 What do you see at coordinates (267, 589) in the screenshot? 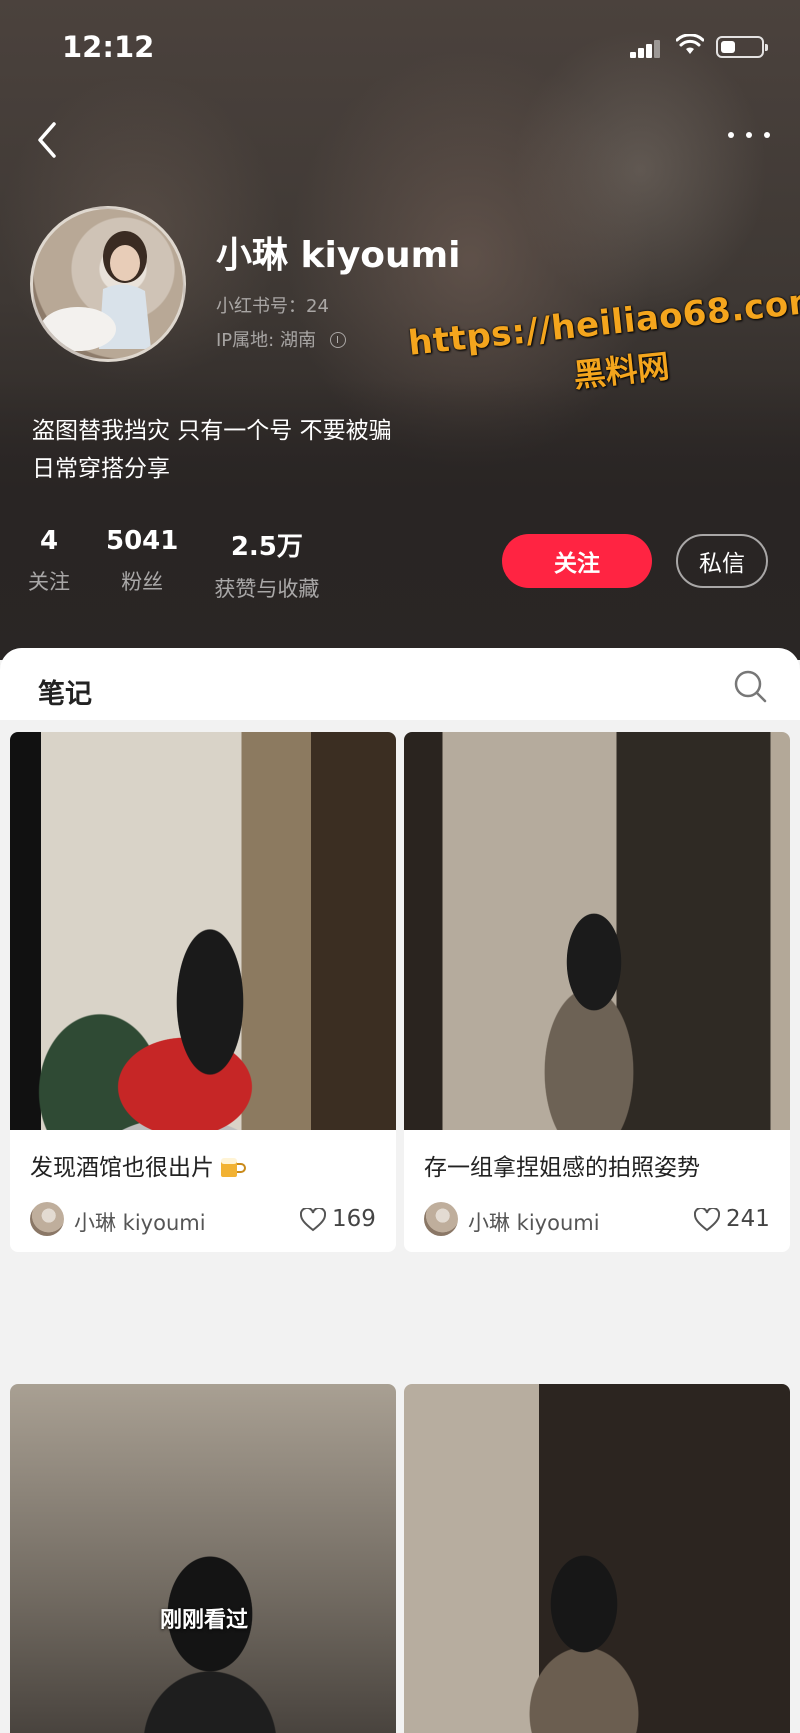
I see `stat-label: 获赞与收藏` at bounding box center [267, 589].